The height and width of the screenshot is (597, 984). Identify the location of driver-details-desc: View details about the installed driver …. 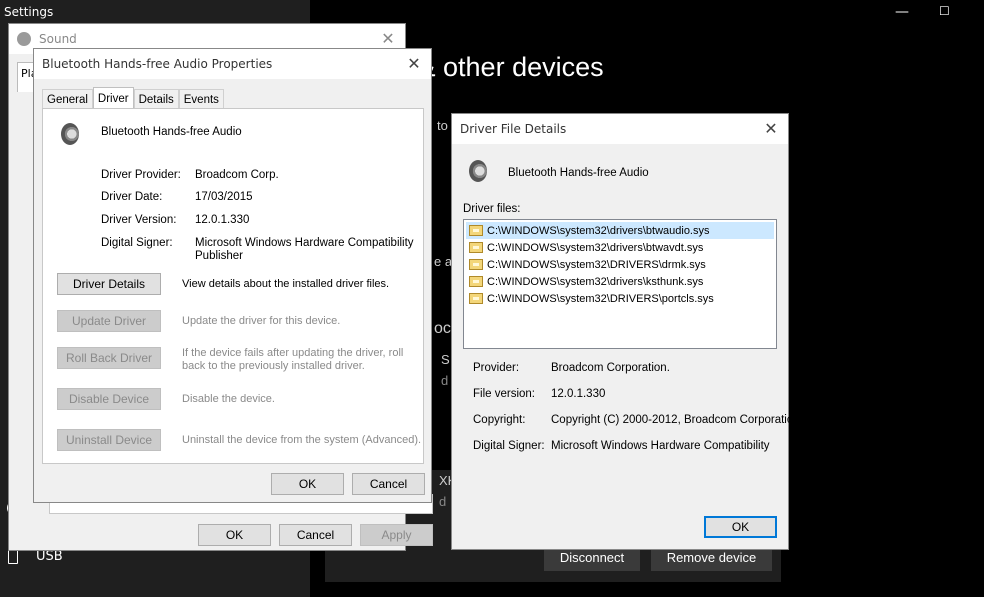
(286, 284).